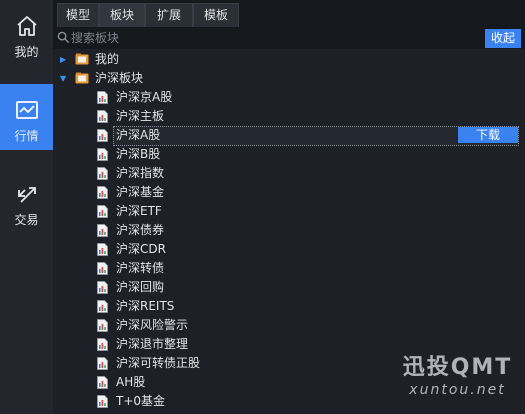 The width and height of the screenshot is (525, 414). What do you see at coordinates (140, 230) in the screenshot?
I see `tree-item-label: 沪深债券` at bounding box center [140, 230].